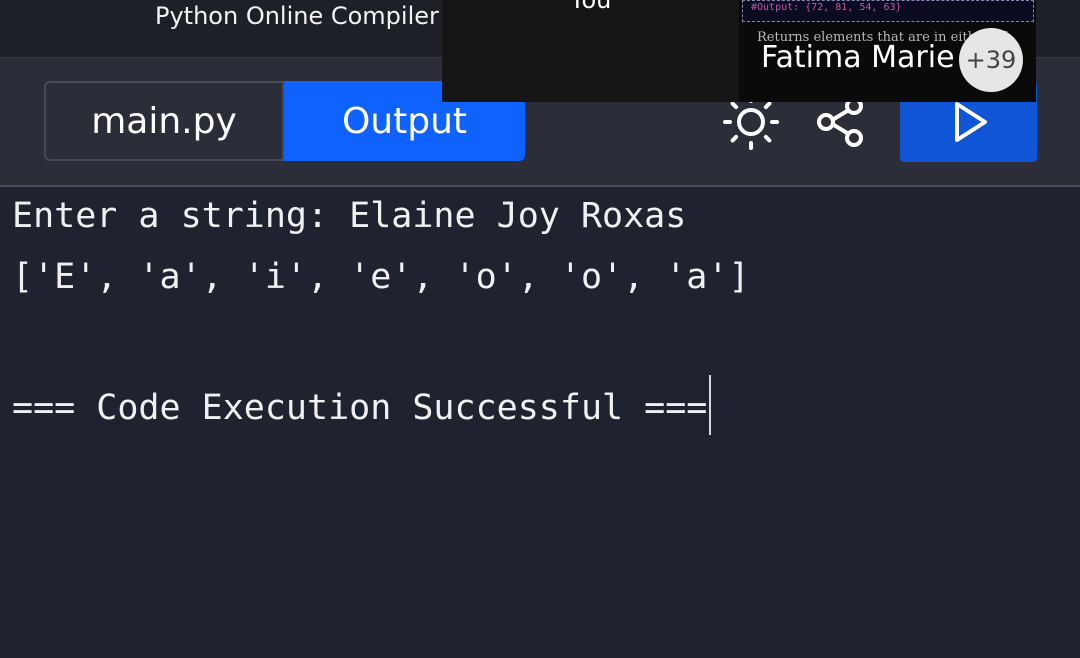 The width and height of the screenshot is (1080, 658). What do you see at coordinates (164, 121) in the screenshot?
I see `tab-main-py: main.py` at bounding box center [164, 121].